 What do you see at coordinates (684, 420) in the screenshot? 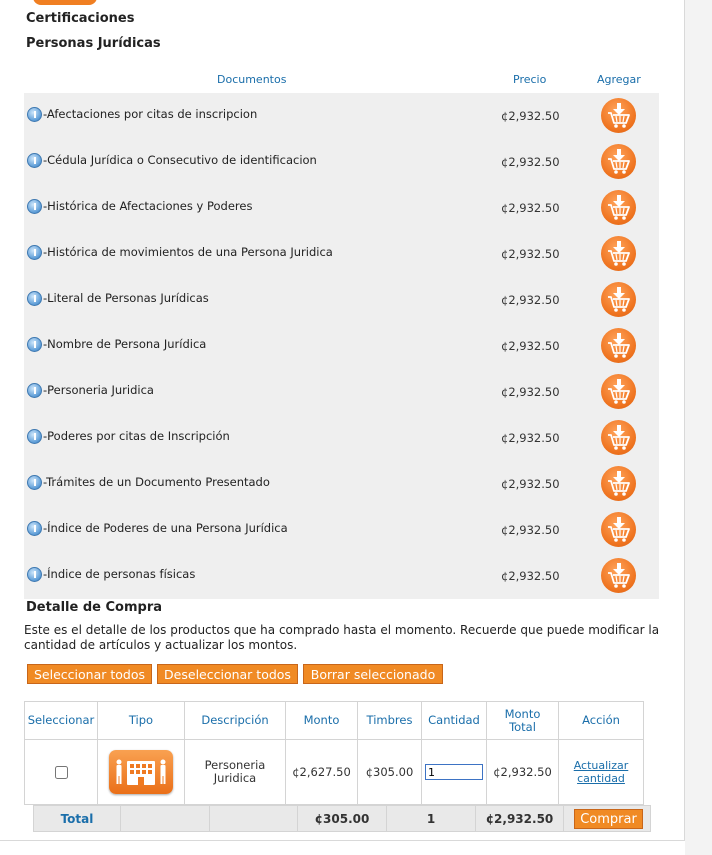
I see `content-border-right` at bounding box center [684, 420].